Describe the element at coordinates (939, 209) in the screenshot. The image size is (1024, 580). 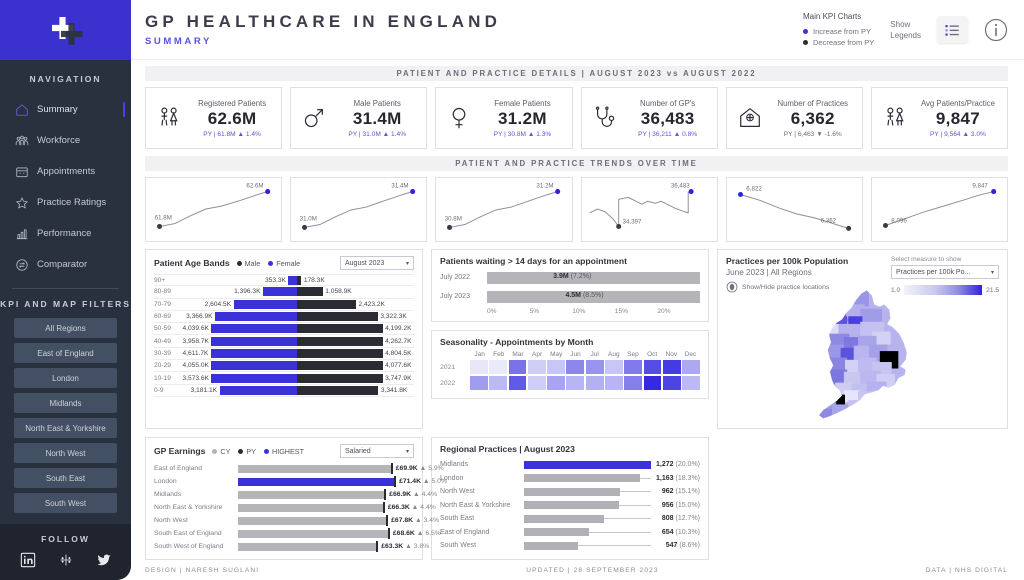
I see `sparkline-avg-patients-per-practice: 8,096 9,847` at that location.